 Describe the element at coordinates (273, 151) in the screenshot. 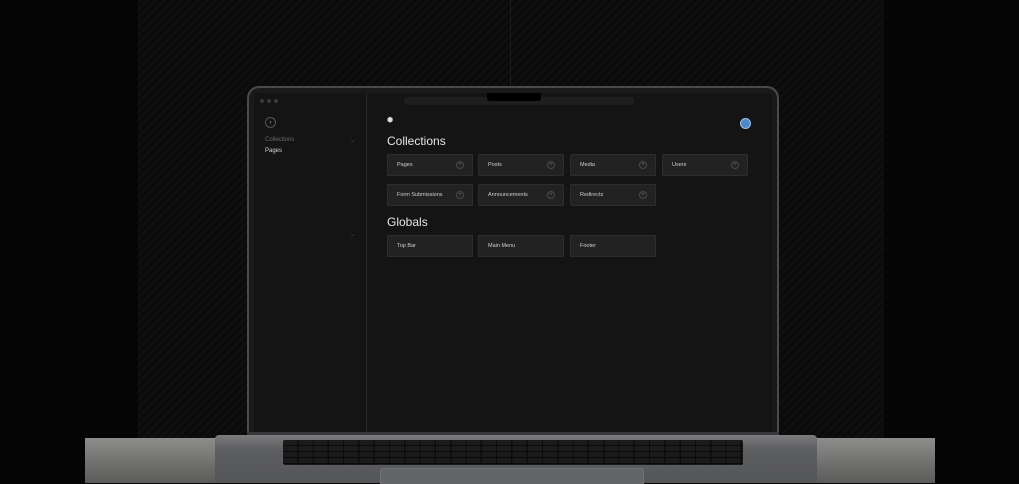

I see `sidebar-item-pages: Pages` at that location.